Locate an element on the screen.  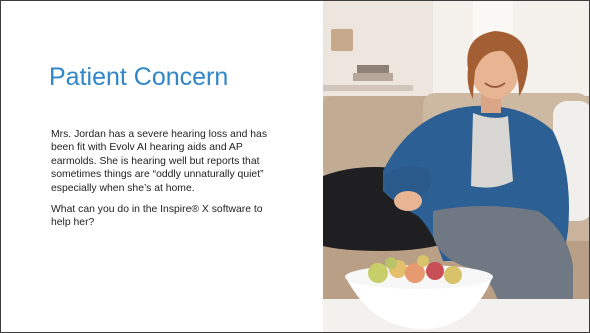
plant-pot is located at coordinates (342, 40).